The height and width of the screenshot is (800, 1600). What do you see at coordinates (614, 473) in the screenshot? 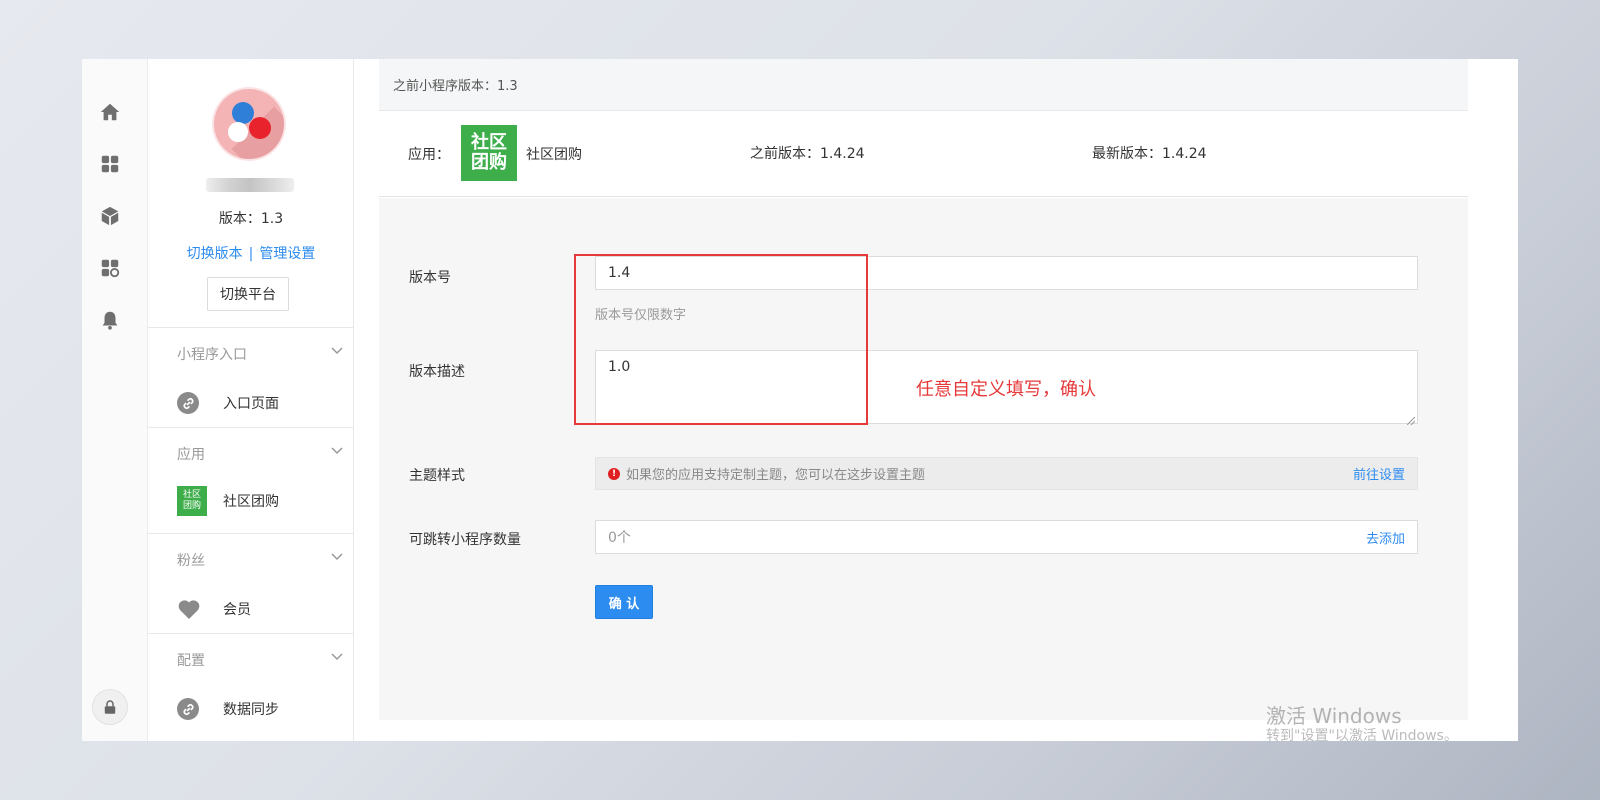
I see `warning-icon: !` at bounding box center [614, 473].